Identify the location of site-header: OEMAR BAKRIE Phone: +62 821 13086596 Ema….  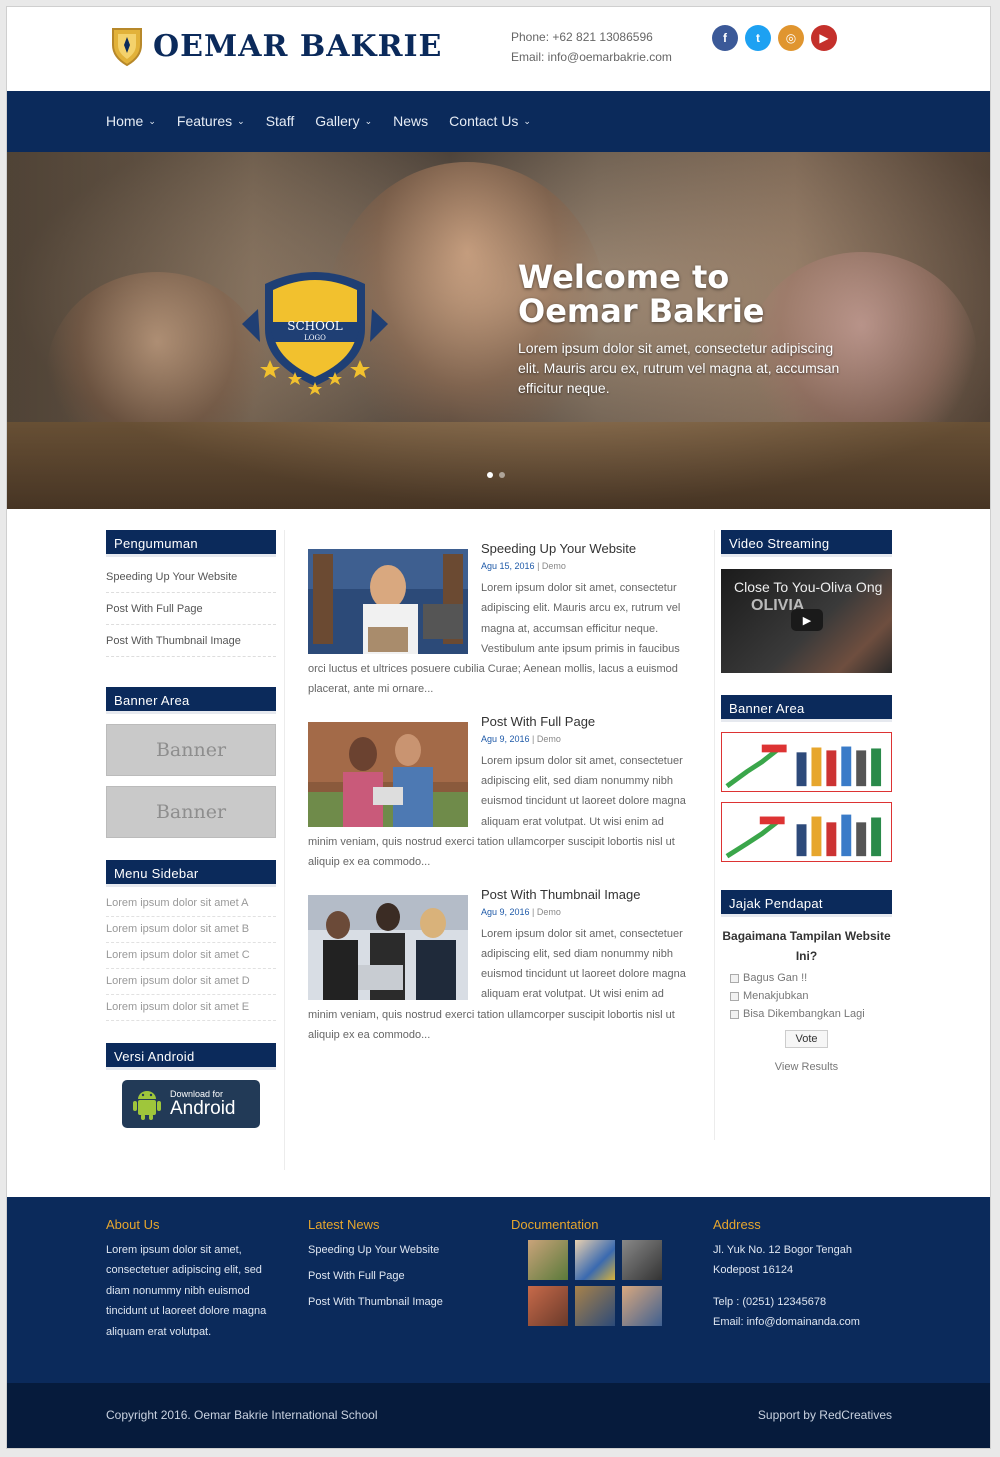
(498, 49).